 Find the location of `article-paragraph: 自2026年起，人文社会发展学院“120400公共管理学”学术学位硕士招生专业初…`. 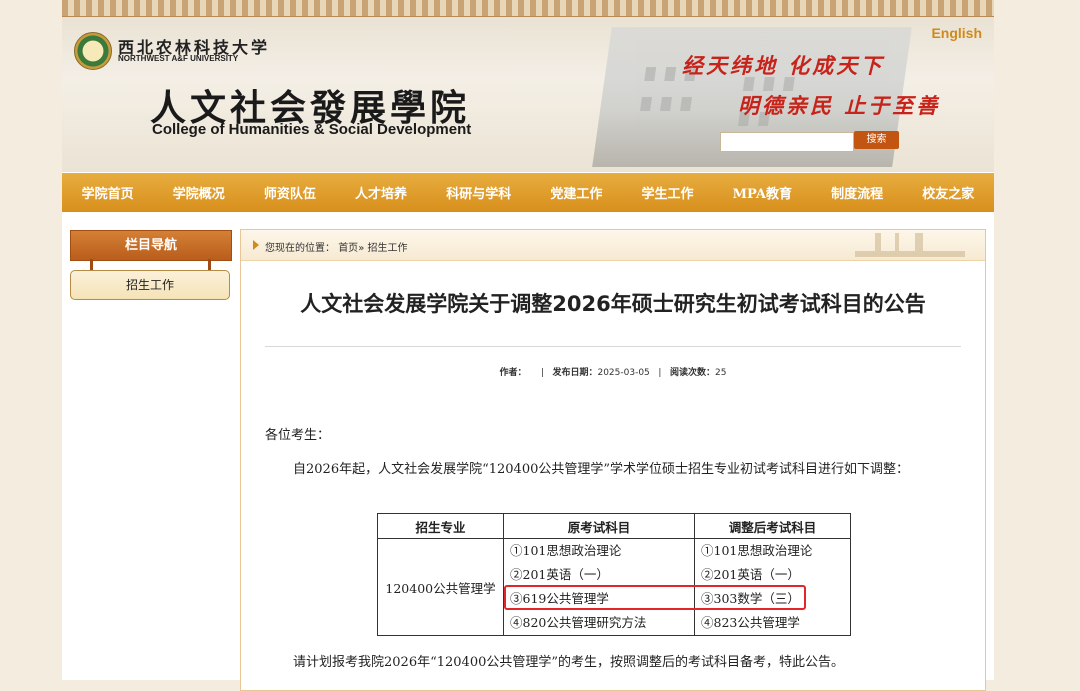

article-paragraph: 自2026年起，人文社会发展学院“120400公共管理学”学术学位硕士招生专业初… is located at coordinates (601, 469).